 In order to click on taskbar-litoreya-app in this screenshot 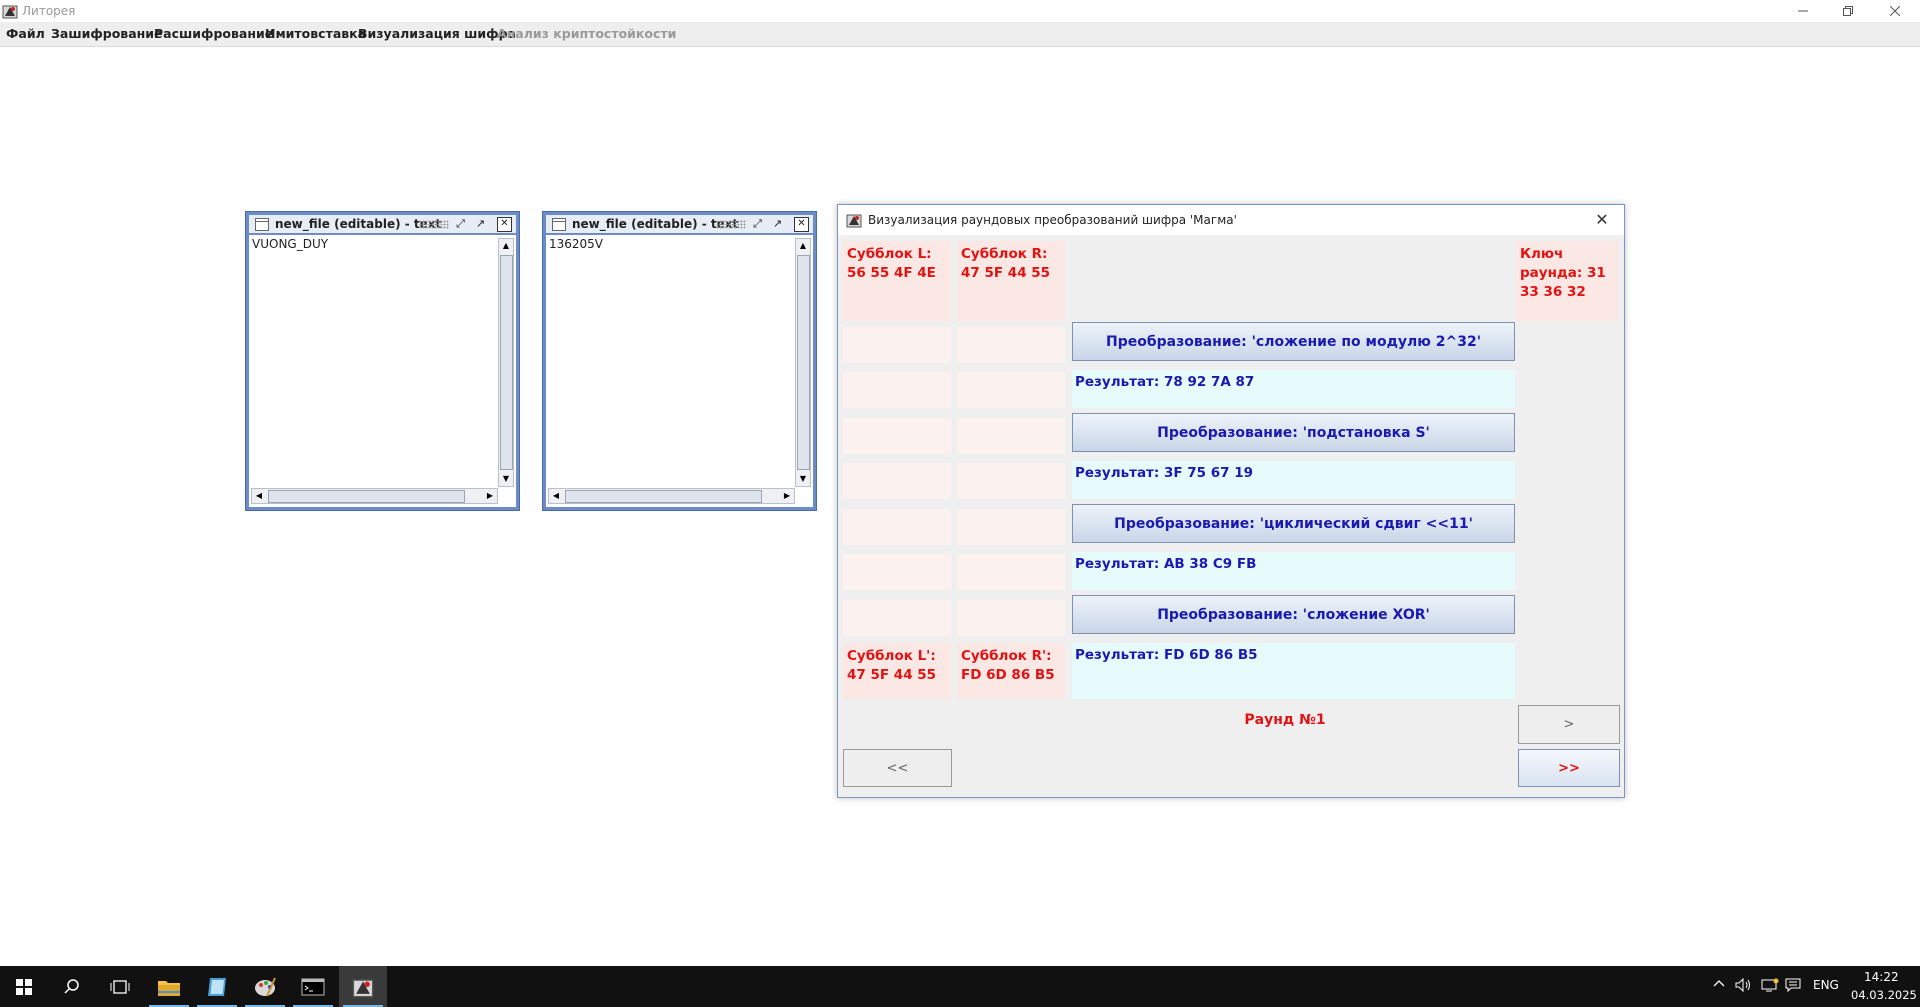, I will do `click(363, 986)`.